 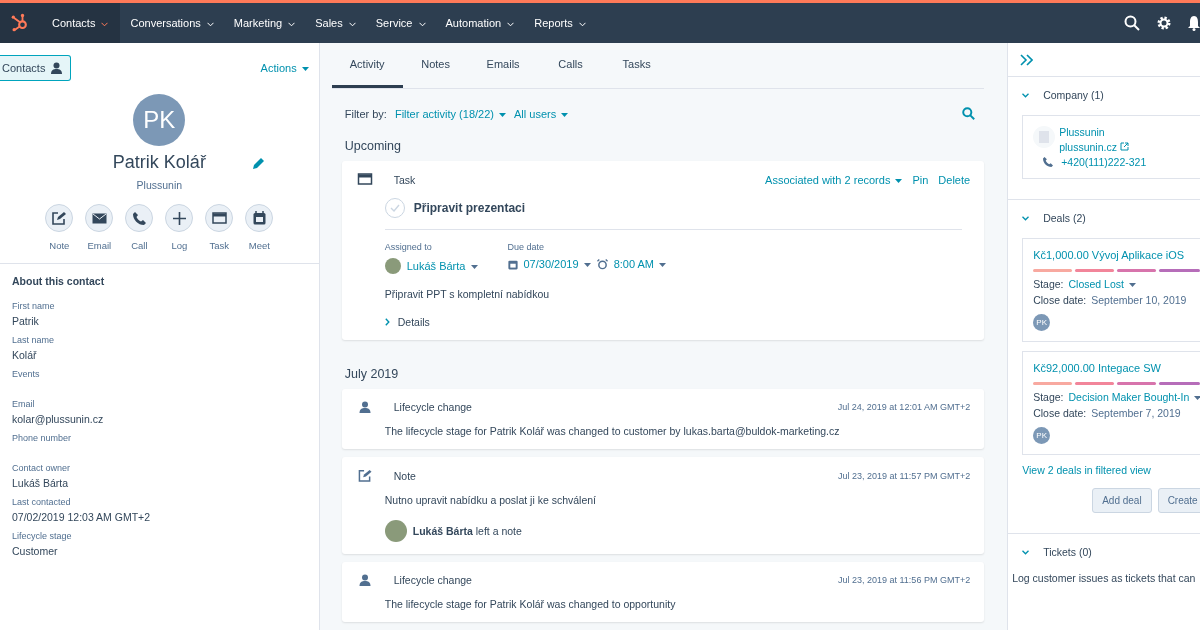 I want to click on notification-bell-icon, so click(x=1194, y=23).